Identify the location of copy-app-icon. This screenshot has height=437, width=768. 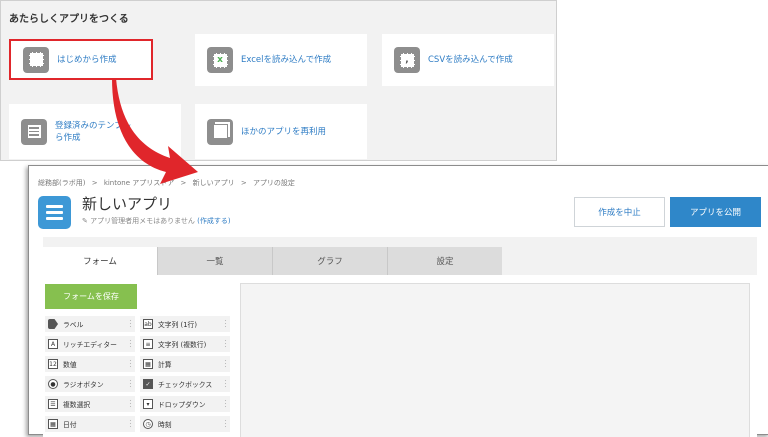
(220, 131).